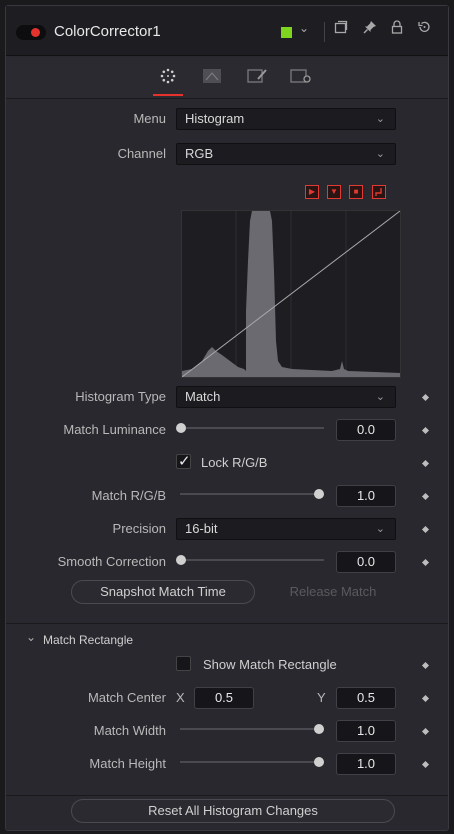 This screenshot has width=454, height=834. What do you see at coordinates (212, 76) in the screenshot?
I see `levels-tab-icon` at bounding box center [212, 76].